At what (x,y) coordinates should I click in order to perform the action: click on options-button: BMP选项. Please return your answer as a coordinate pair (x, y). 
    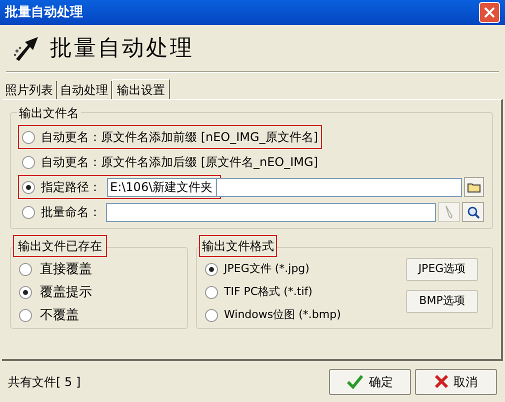
    Looking at the image, I should click on (442, 301).